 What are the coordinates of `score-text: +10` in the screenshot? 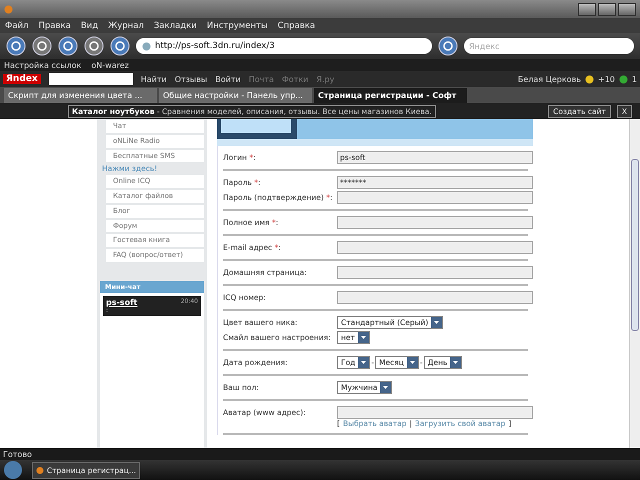 It's located at (606, 79).